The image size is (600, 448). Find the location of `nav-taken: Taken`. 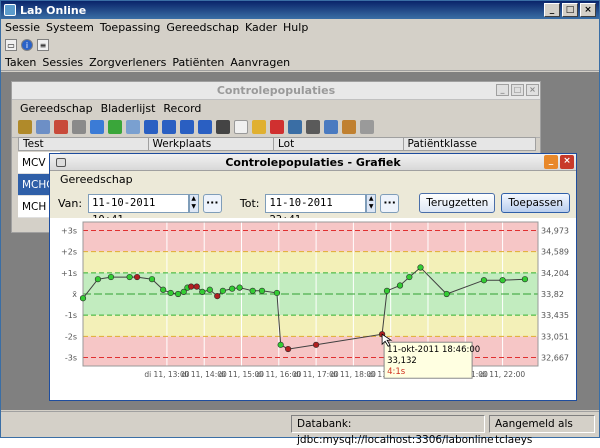

nav-taken: Taken is located at coordinates (20, 62).